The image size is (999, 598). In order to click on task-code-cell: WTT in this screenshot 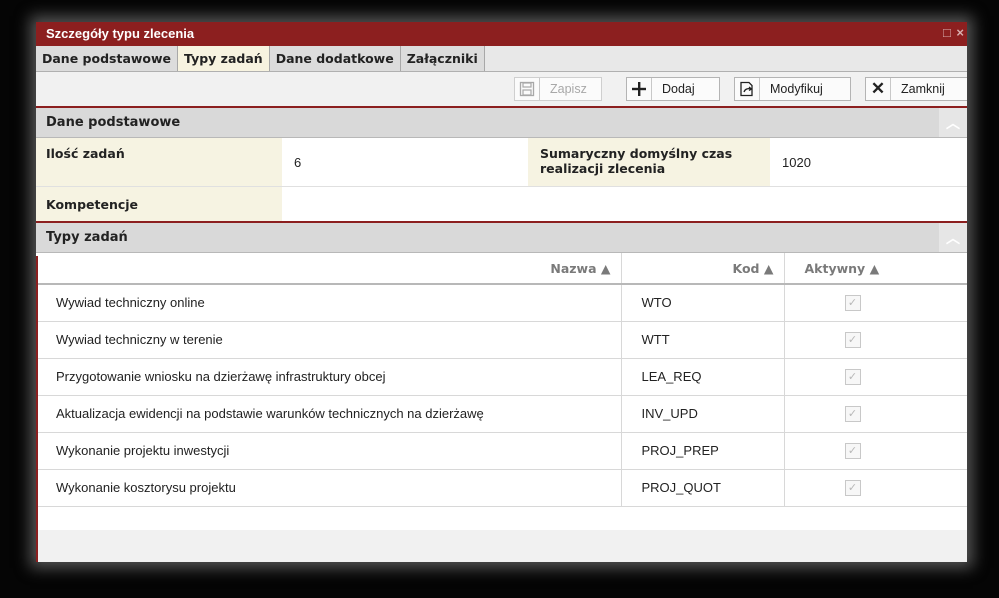, I will do `click(703, 340)`.